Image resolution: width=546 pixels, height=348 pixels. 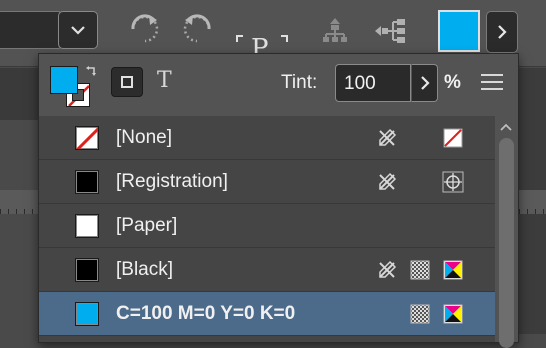 What do you see at coordinates (453, 182) in the screenshot?
I see `registration-icon` at bounding box center [453, 182].